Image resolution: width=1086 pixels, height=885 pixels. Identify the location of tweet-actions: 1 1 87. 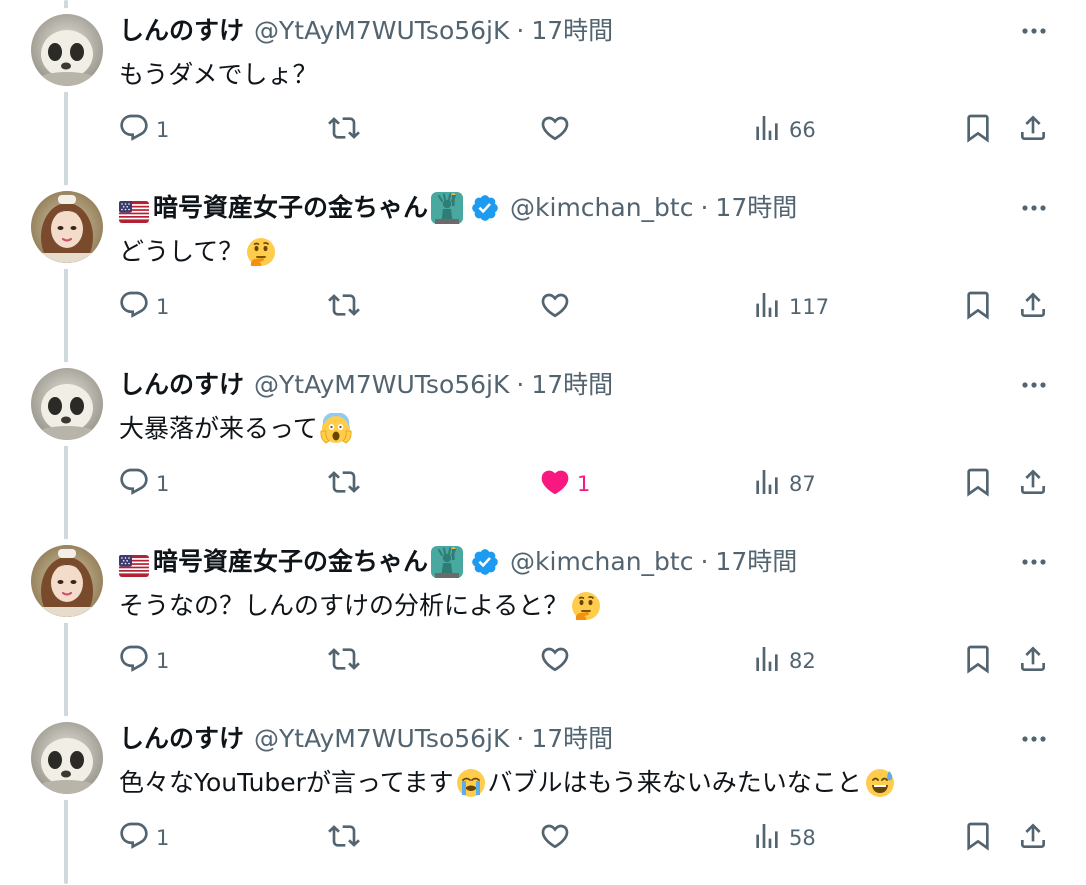
(543, 484).